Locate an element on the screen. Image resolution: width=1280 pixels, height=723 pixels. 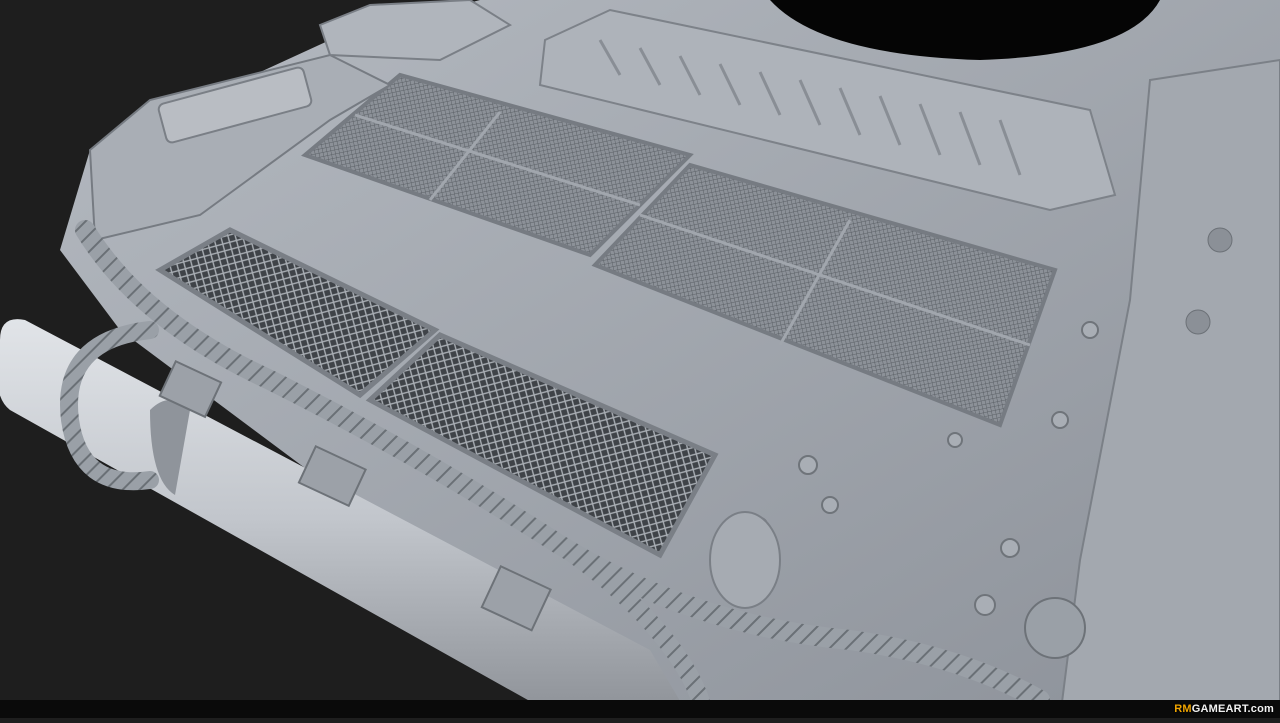
inspection-plate is located at coordinates (745, 560).